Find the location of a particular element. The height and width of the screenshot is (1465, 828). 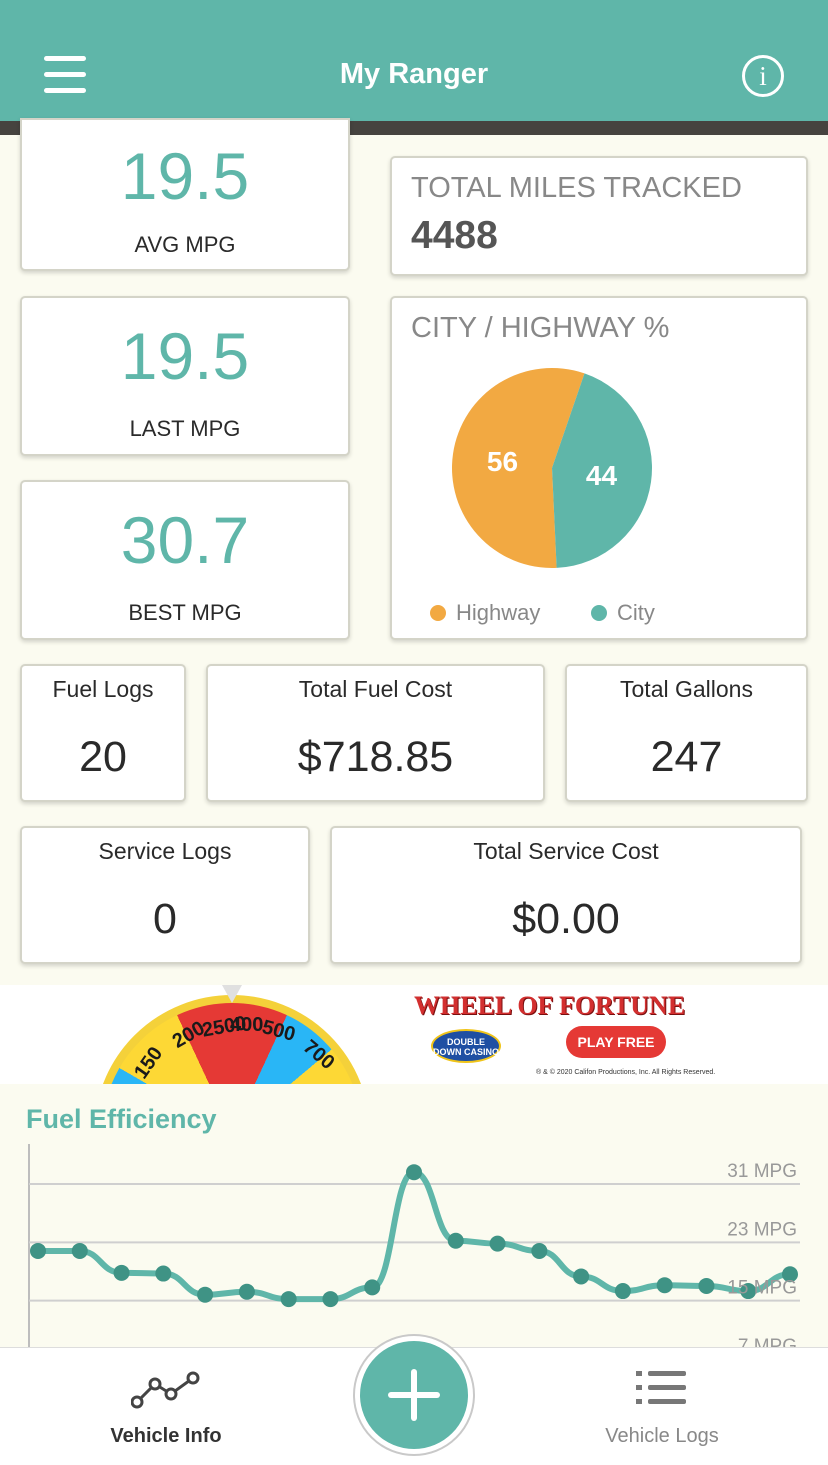

legend-dot-city is located at coordinates (599, 613).